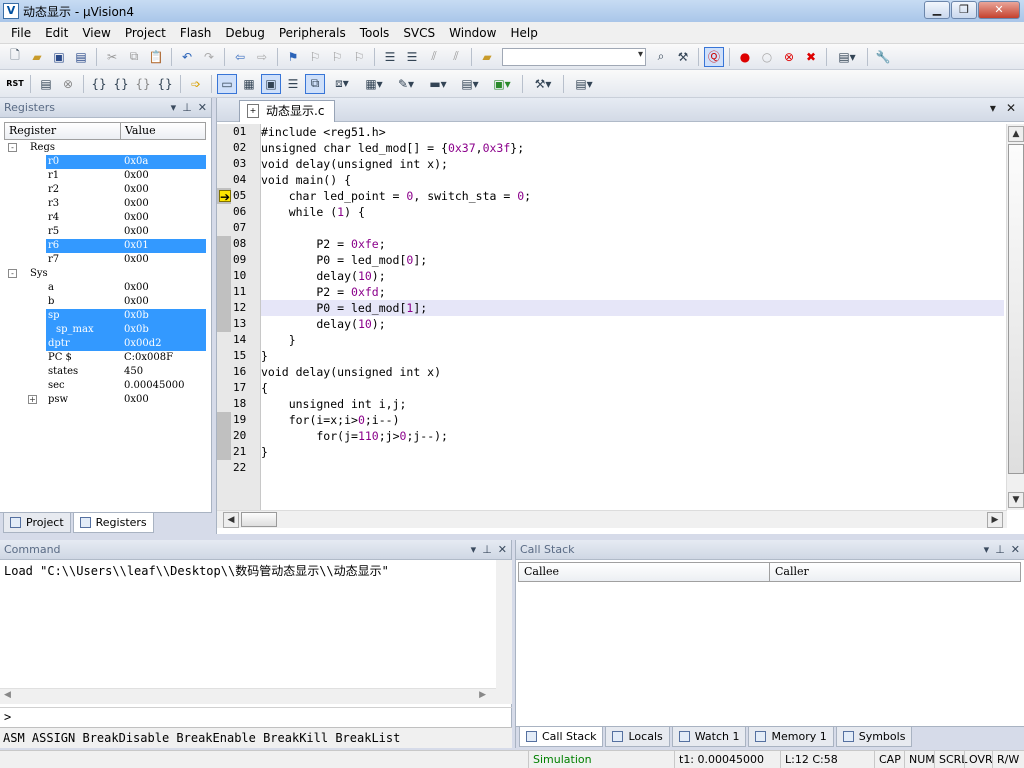  Describe the element at coordinates (584, 84) in the screenshot. I see `debug-restore-views-icon: ▤▾` at that location.